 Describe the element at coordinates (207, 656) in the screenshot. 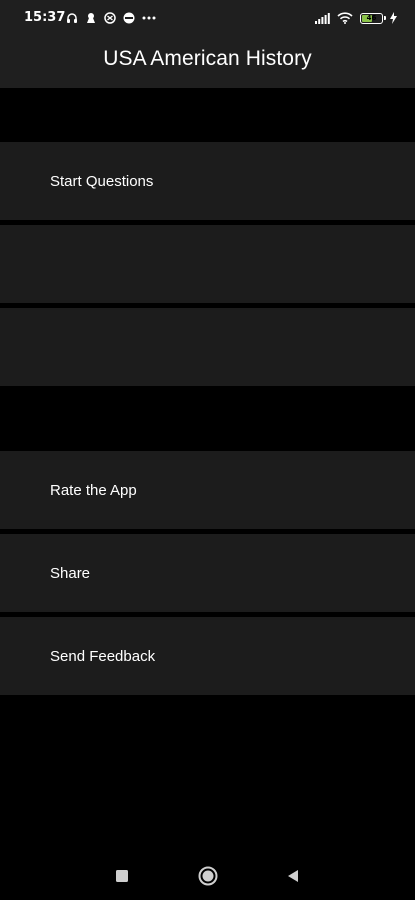

I see `send-feedback-button: Send Feedback` at that location.